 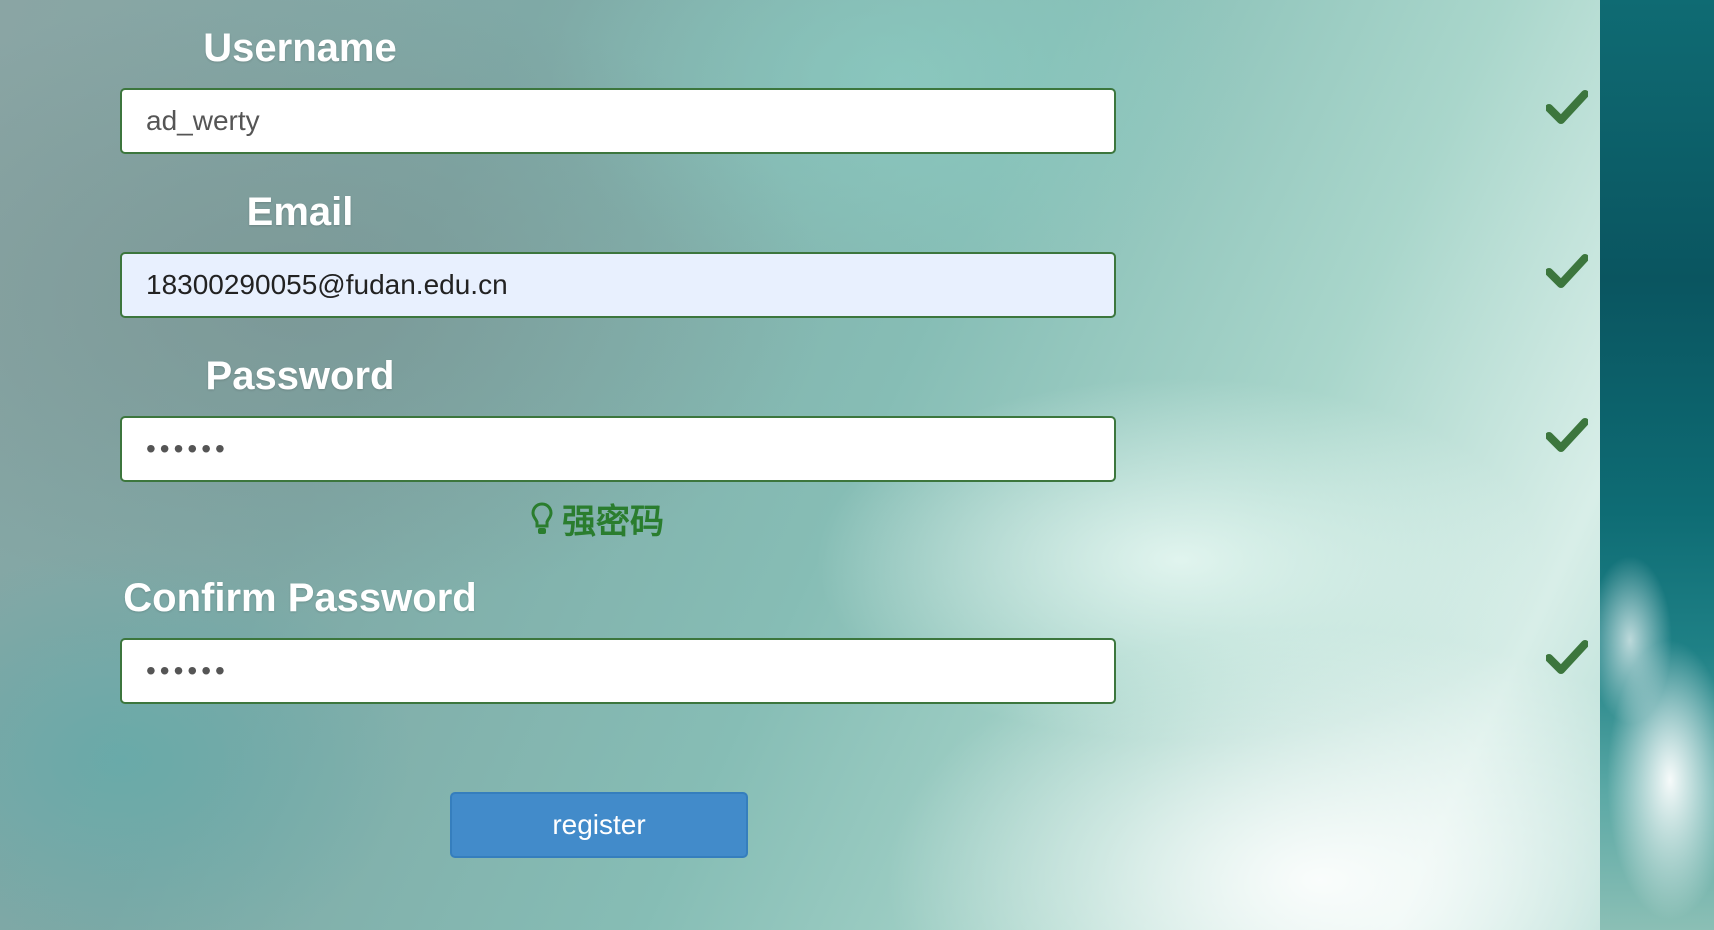 What do you see at coordinates (618, 449) in the screenshot?
I see `password-input` at bounding box center [618, 449].